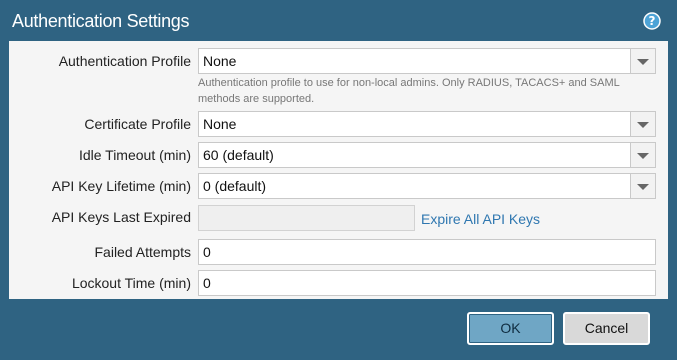 The image size is (677, 360). I want to click on api-keys-last-expired-label: API Keys Last Expired, so click(121, 217).